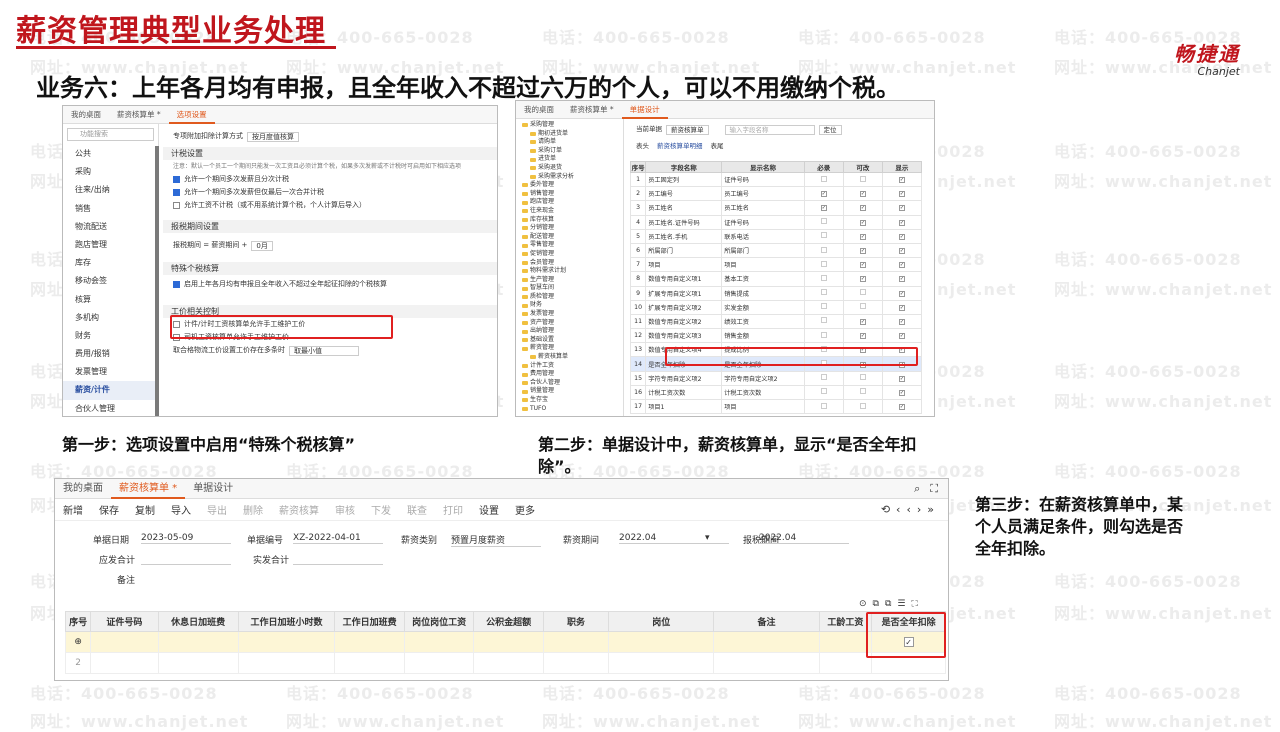  What do you see at coordinates (569, 254) in the screenshot?
I see `s2-tree-node: 促销管理` at bounding box center [569, 254].